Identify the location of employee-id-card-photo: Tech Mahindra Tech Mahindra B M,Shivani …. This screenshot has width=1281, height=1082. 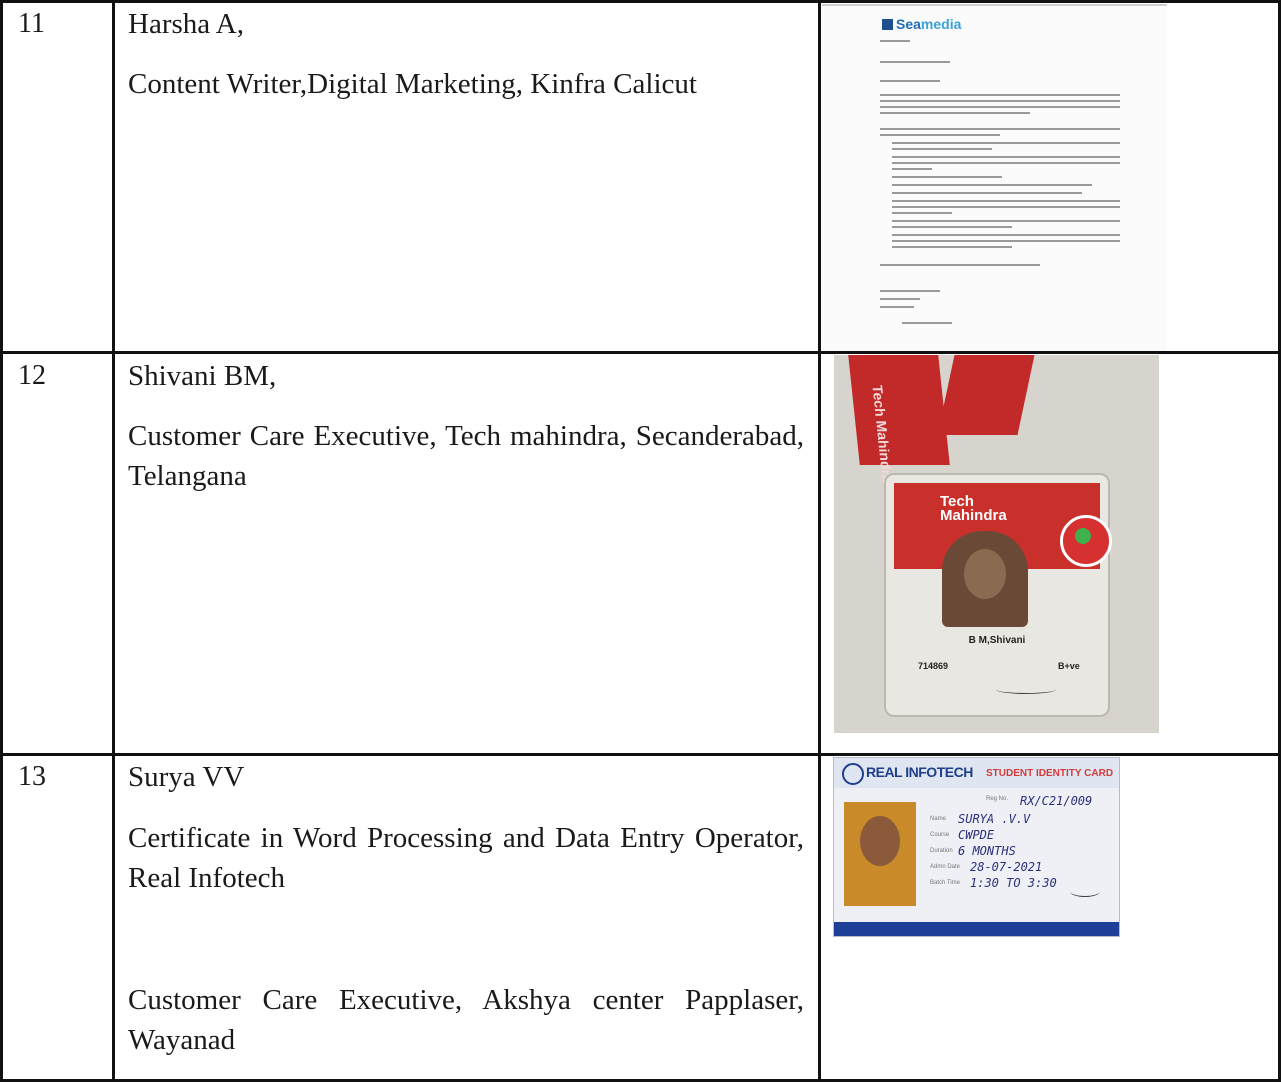
(996, 544).